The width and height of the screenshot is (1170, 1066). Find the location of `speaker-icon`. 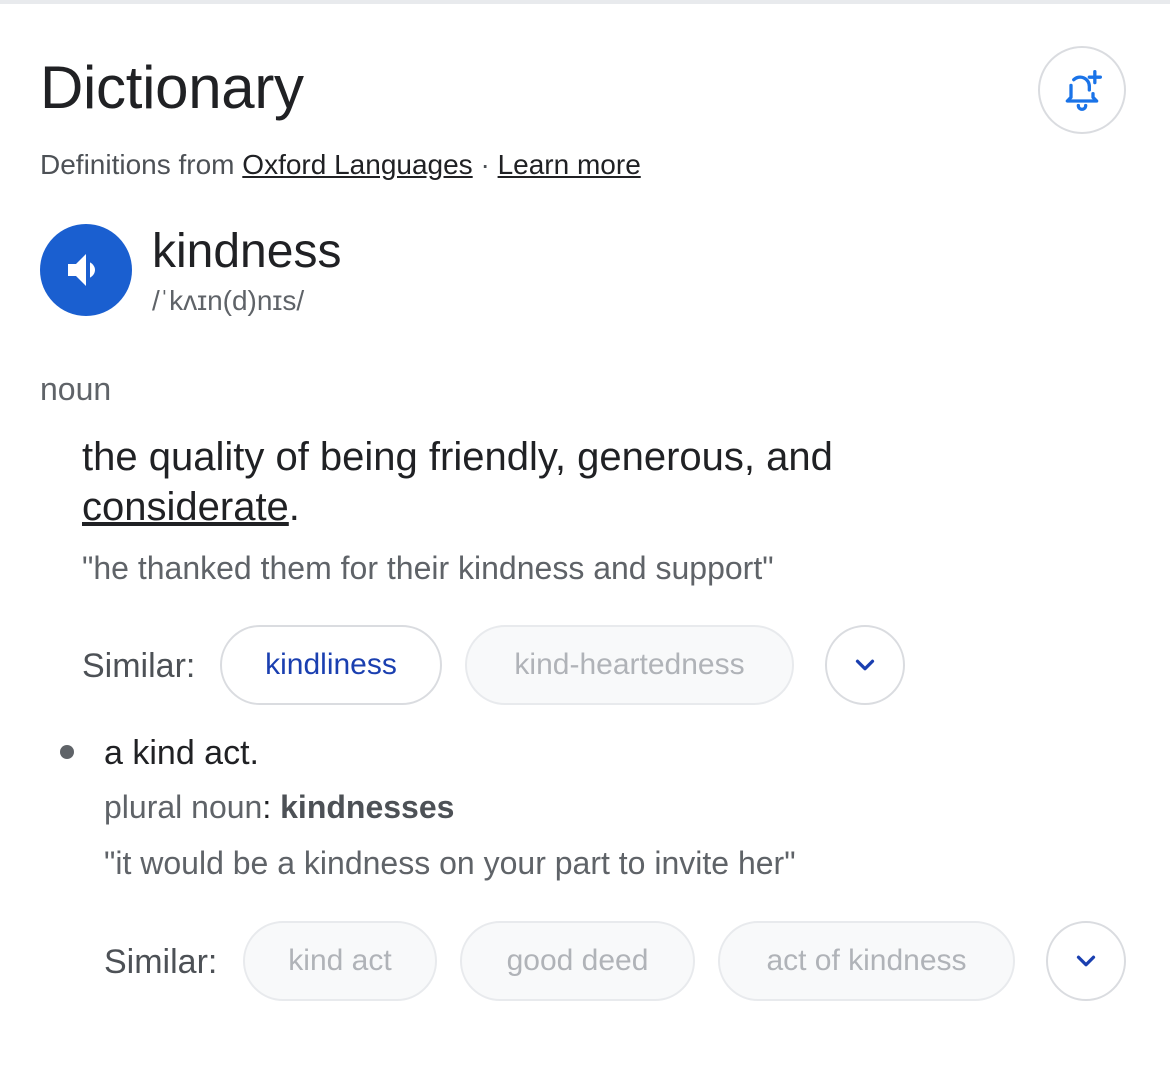

speaker-icon is located at coordinates (86, 270).